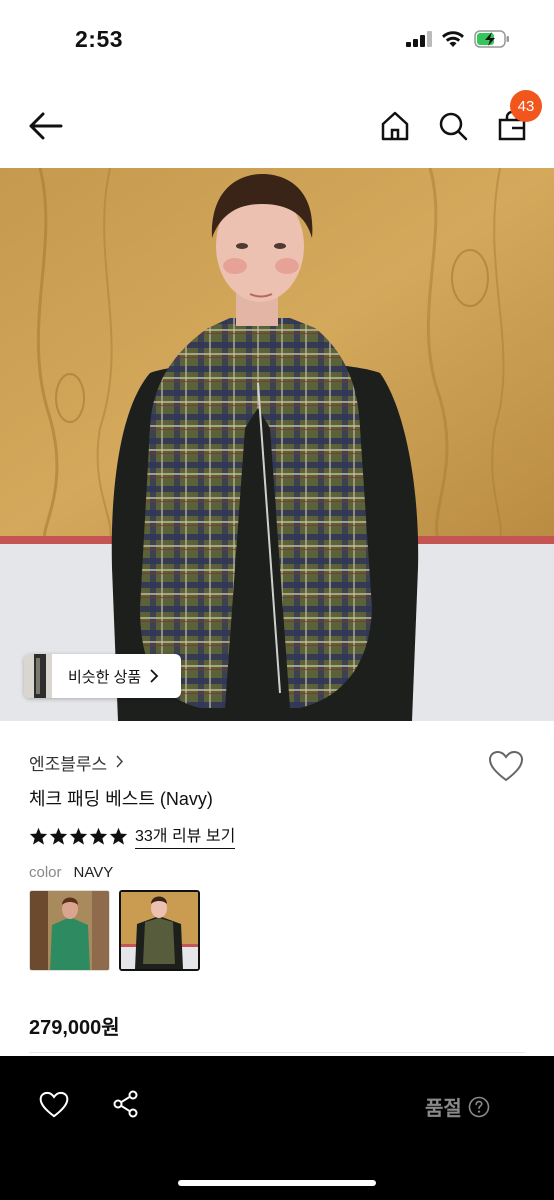  I want to click on similar-products-label: 비슷한 상품, so click(105, 677).